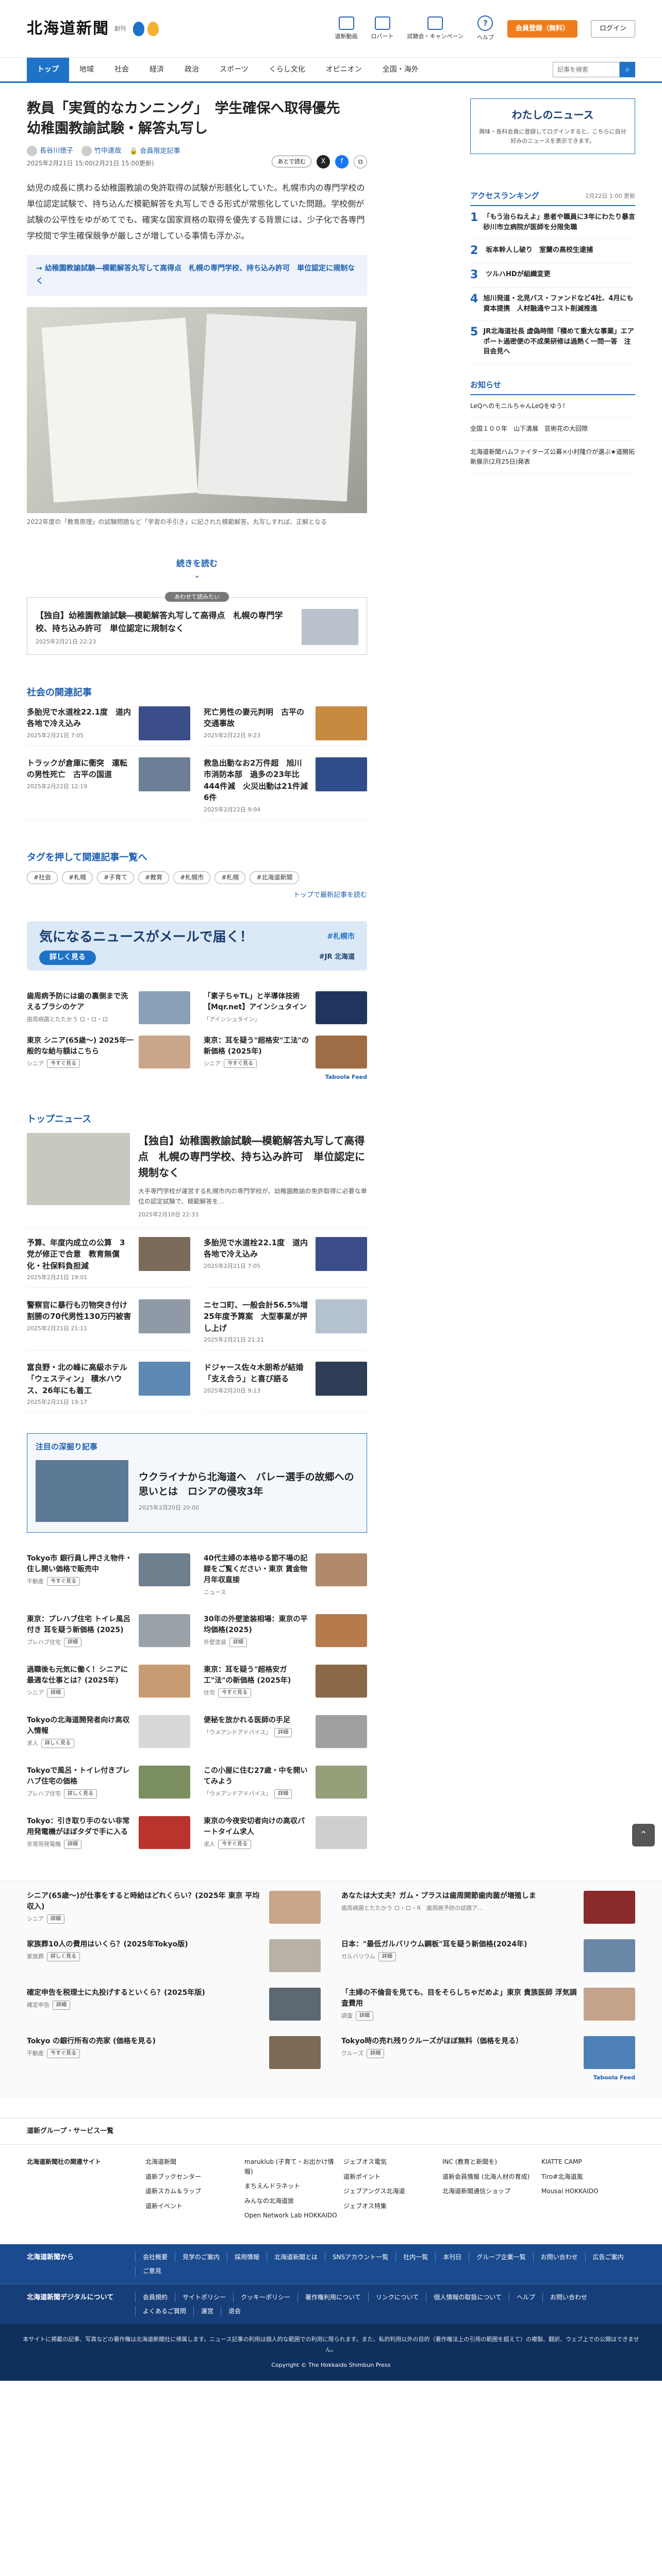 The image size is (662, 2576). Describe the element at coordinates (285, 726) in the screenshot. I see `list-item: 死亡男性の妻元判明 古平の交通事故 2025年2月22日 9:23` at that location.